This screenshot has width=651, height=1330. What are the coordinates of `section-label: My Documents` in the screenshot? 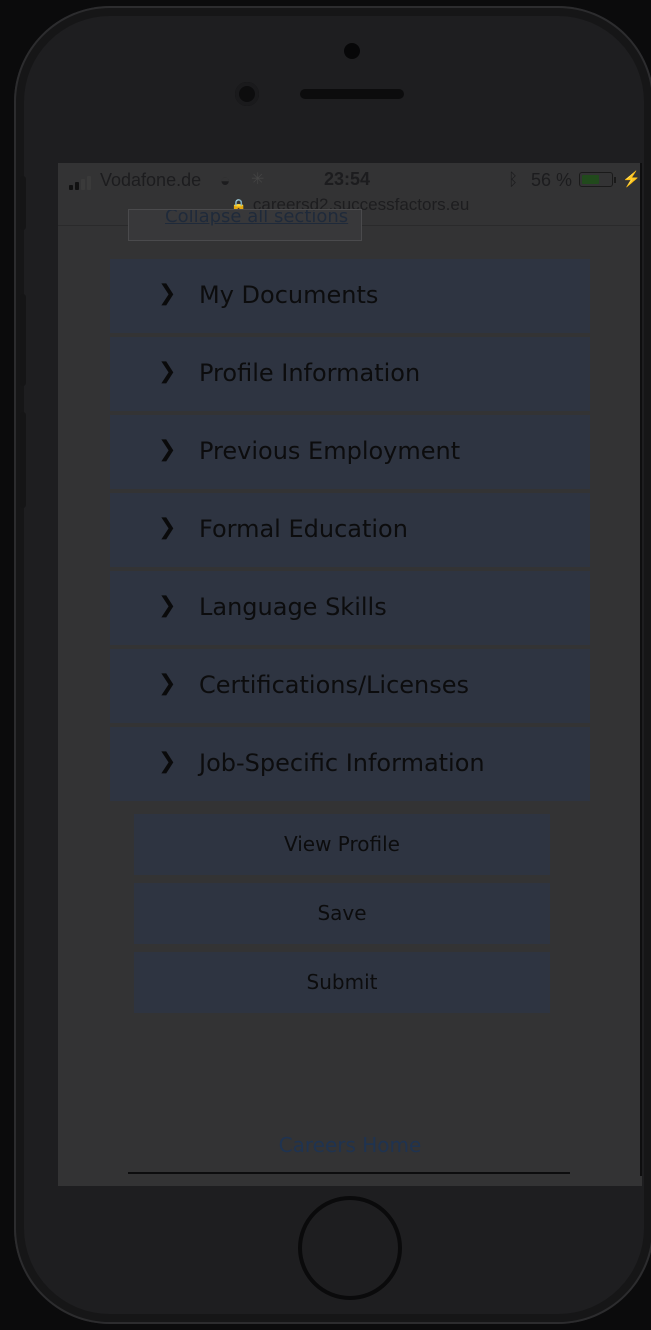 It's located at (289, 295).